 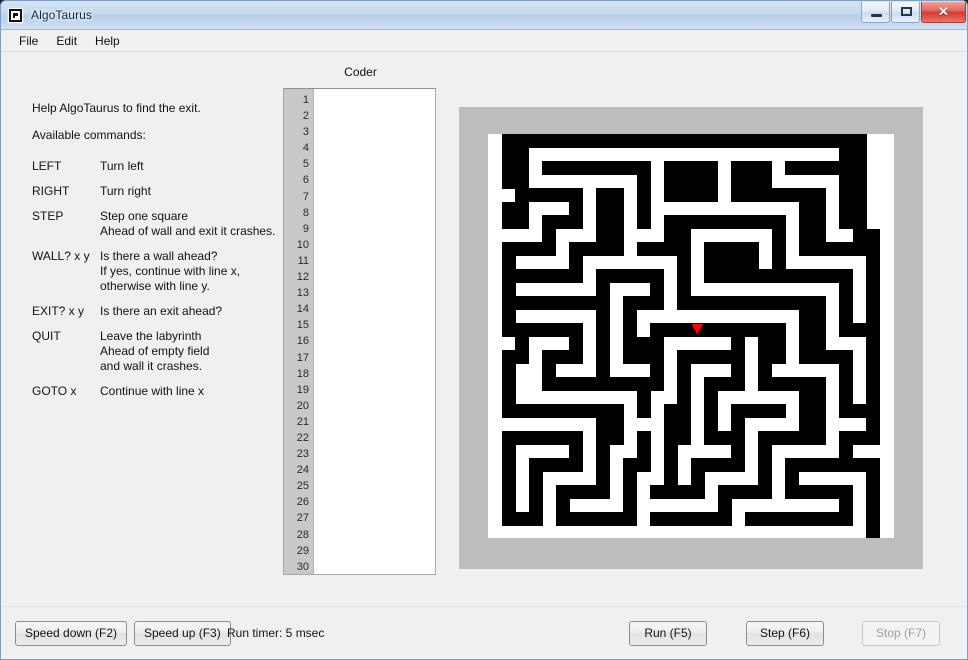 I want to click on menu-item-file: File, so click(x=28, y=41).